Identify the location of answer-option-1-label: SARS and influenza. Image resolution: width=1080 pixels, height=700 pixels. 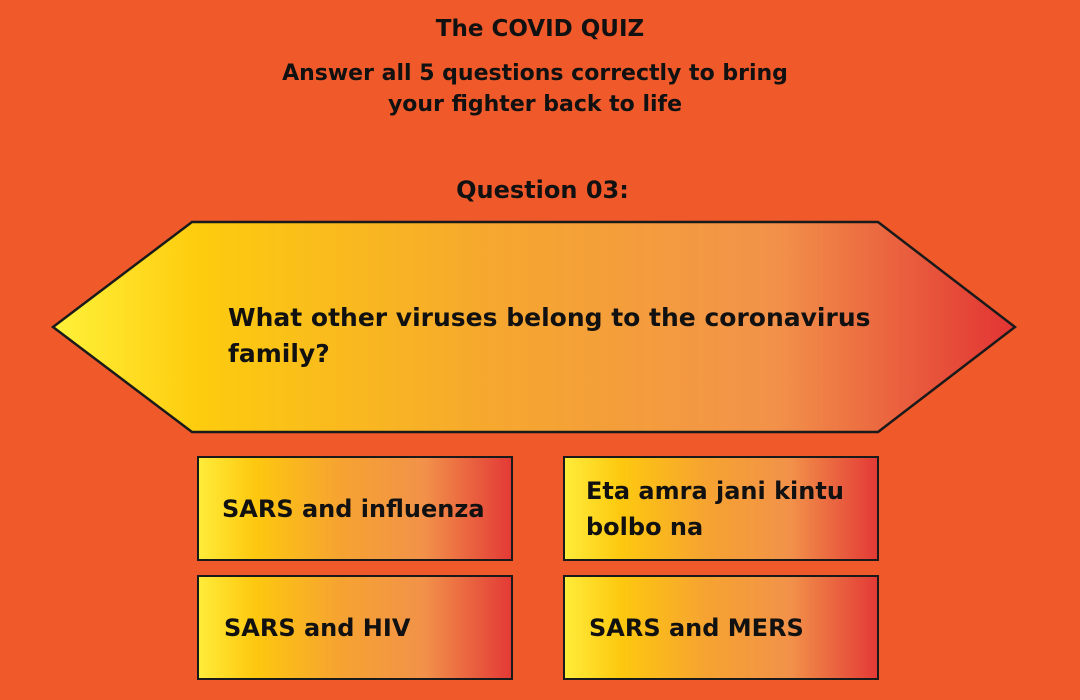
(353, 508).